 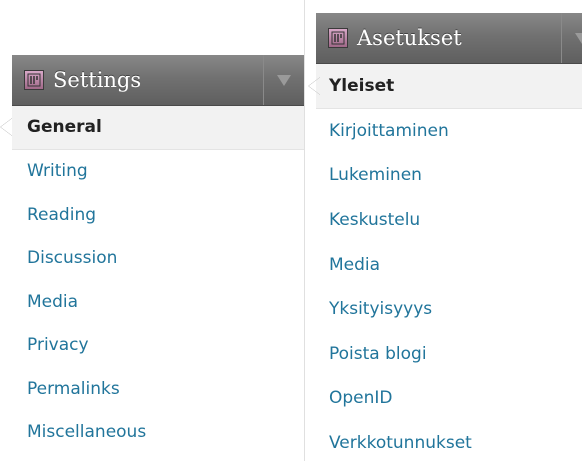 What do you see at coordinates (97, 80) in the screenshot?
I see `menu-title: Settings` at bounding box center [97, 80].